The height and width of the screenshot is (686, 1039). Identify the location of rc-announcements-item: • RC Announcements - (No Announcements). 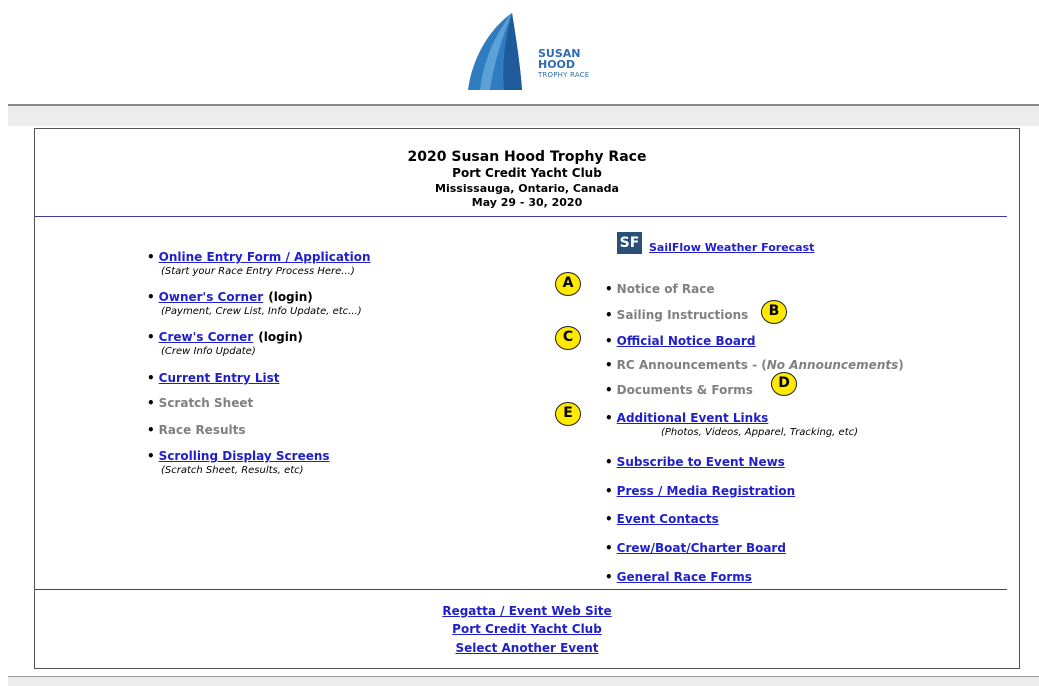
(754, 365).